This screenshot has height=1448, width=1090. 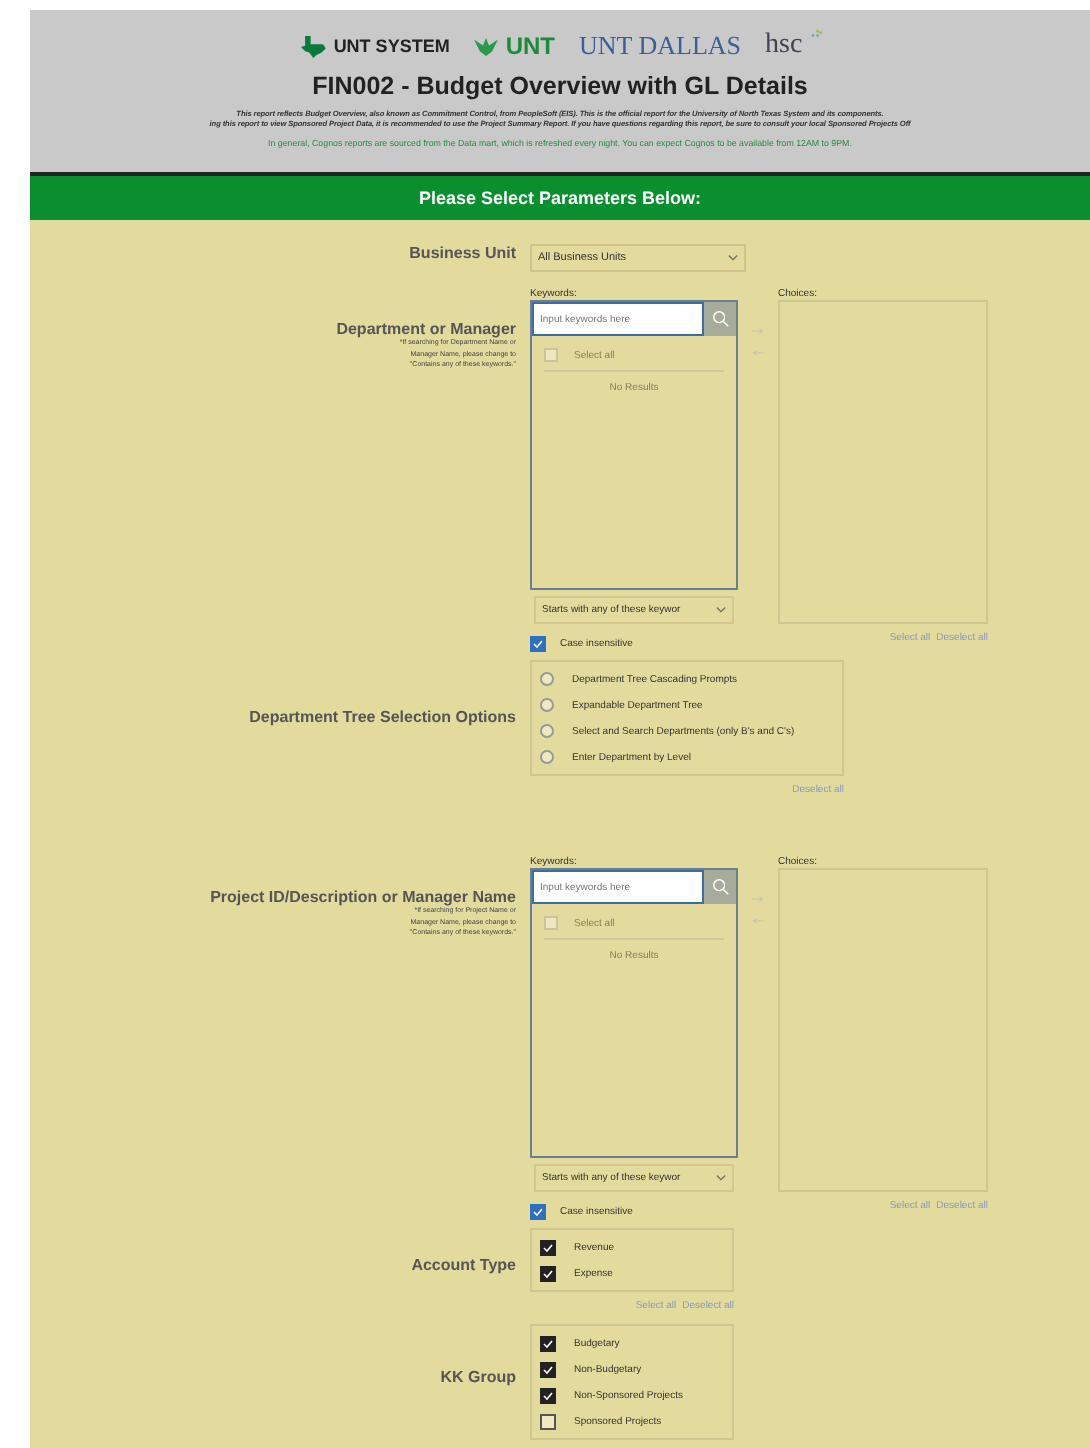 What do you see at coordinates (660, 46) in the screenshot?
I see `logo-text: UNT DALLAS` at bounding box center [660, 46].